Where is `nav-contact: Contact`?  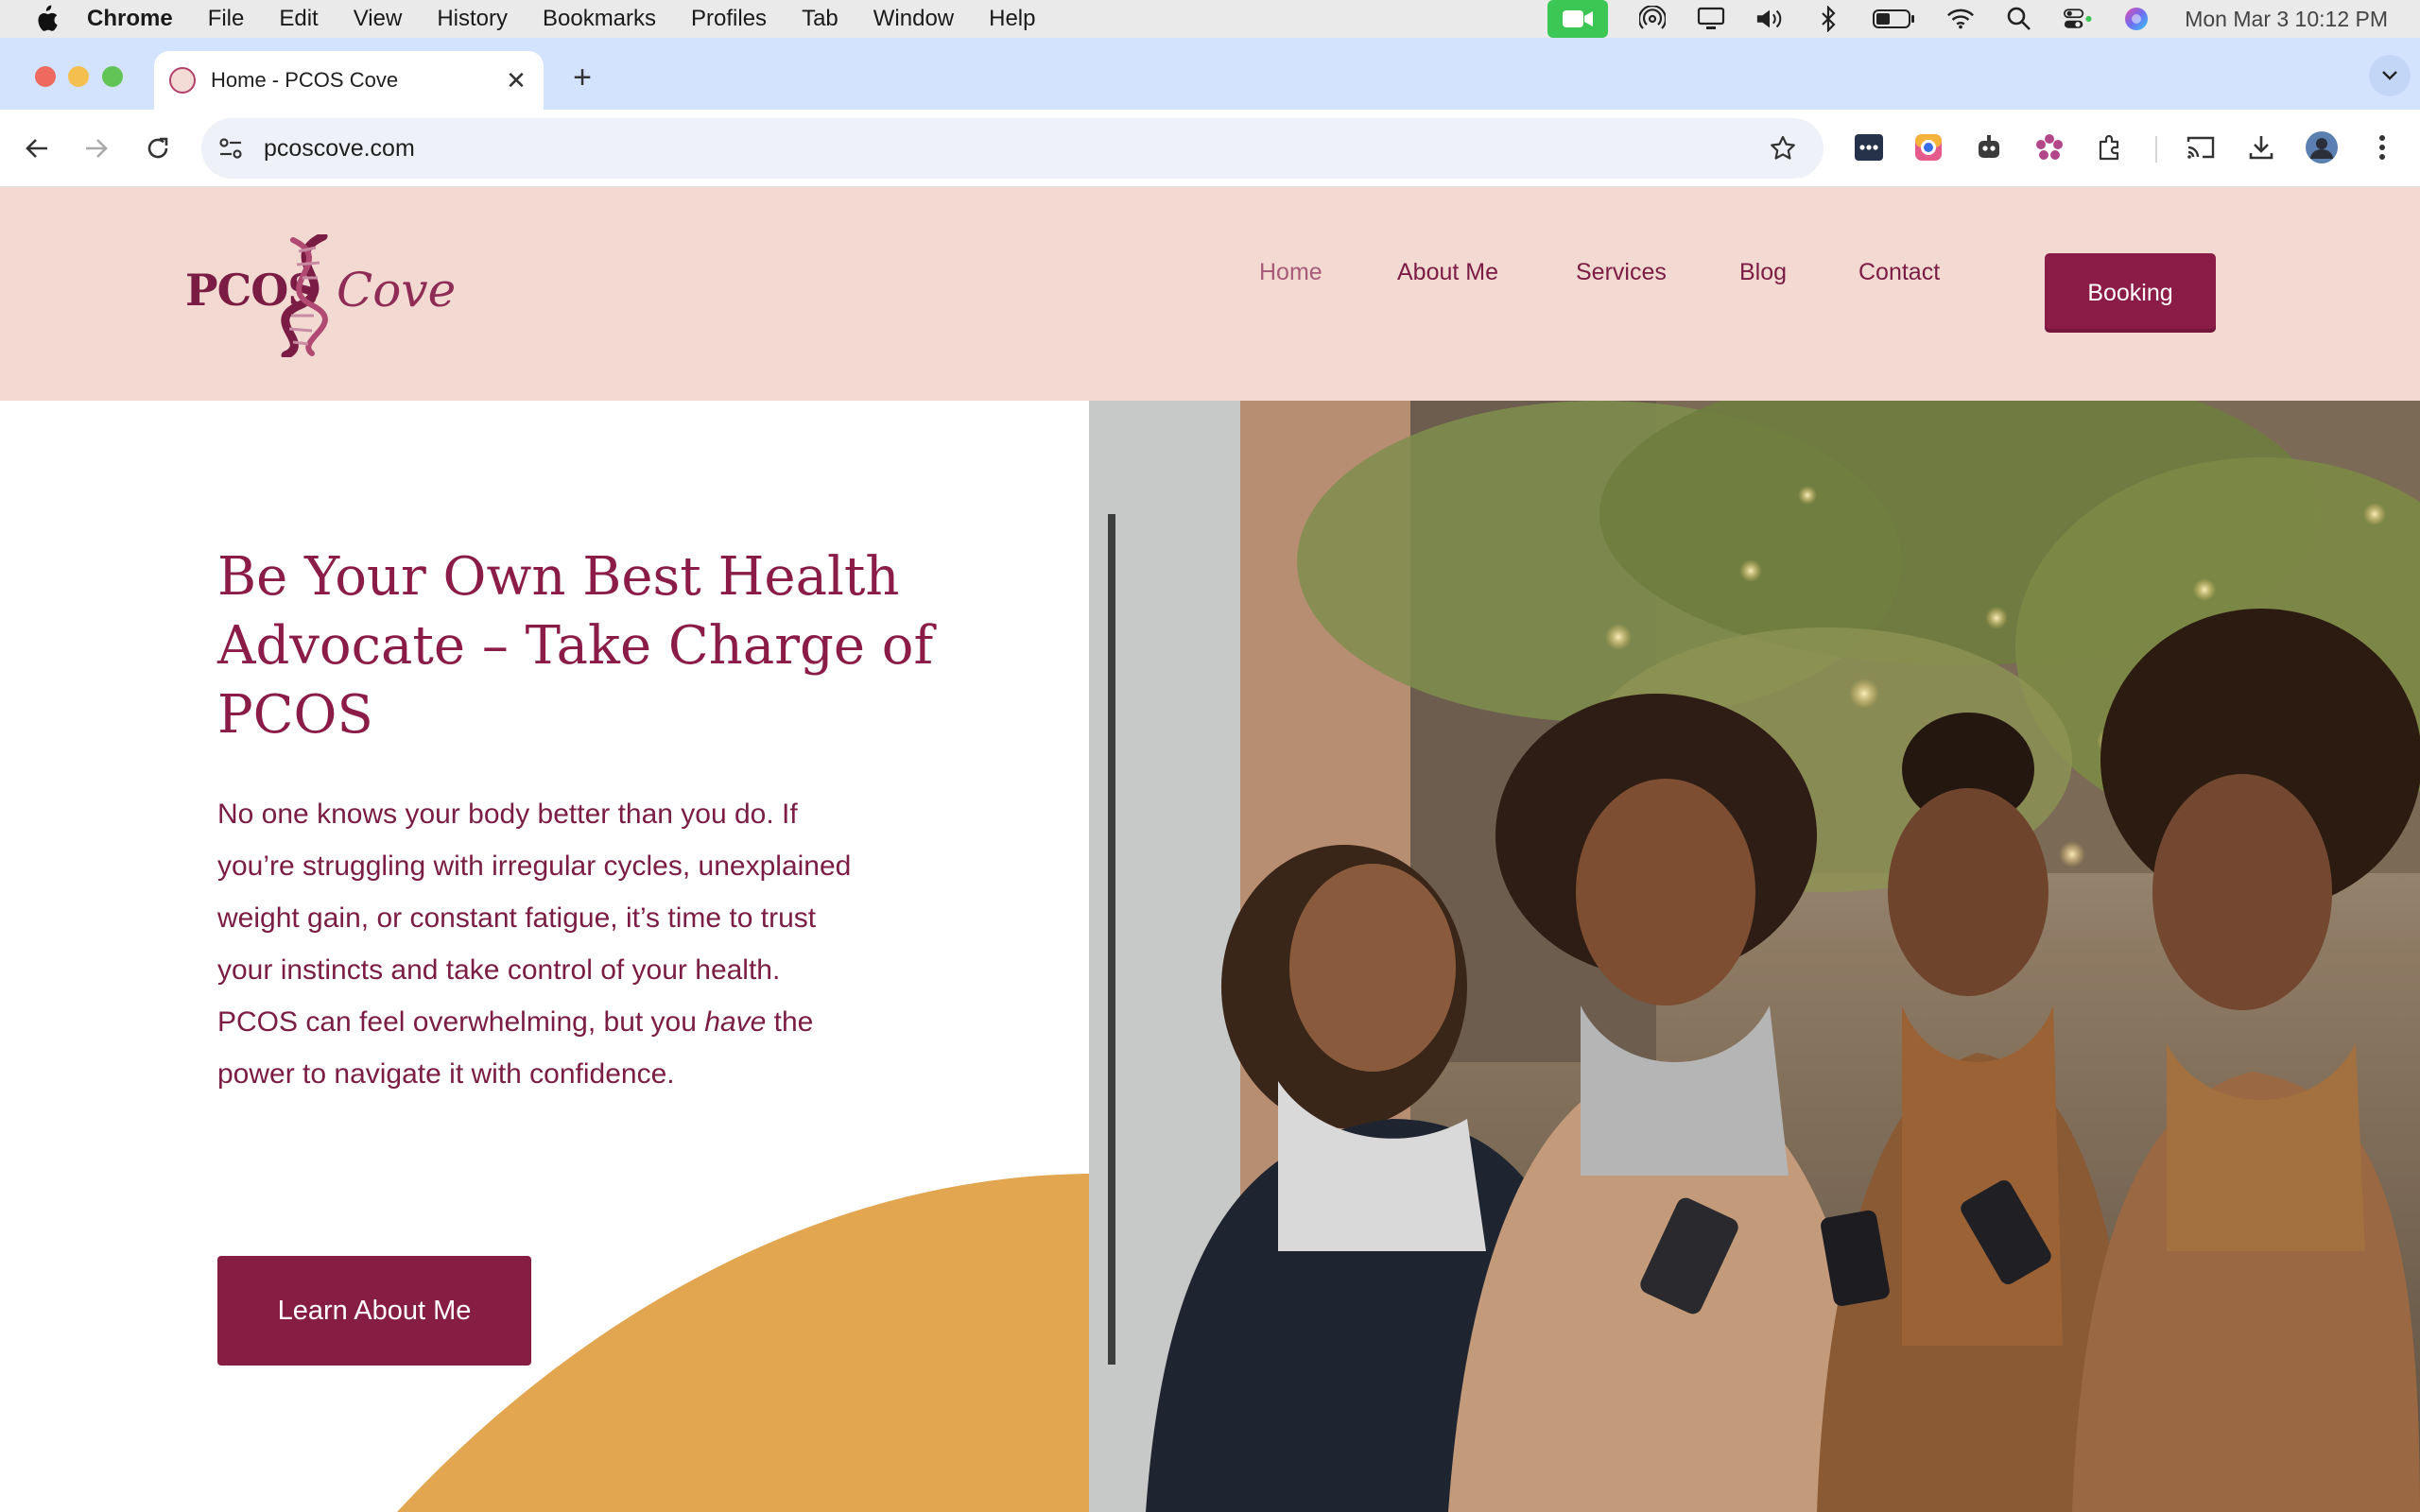 nav-contact: Contact is located at coordinates (1899, 272).